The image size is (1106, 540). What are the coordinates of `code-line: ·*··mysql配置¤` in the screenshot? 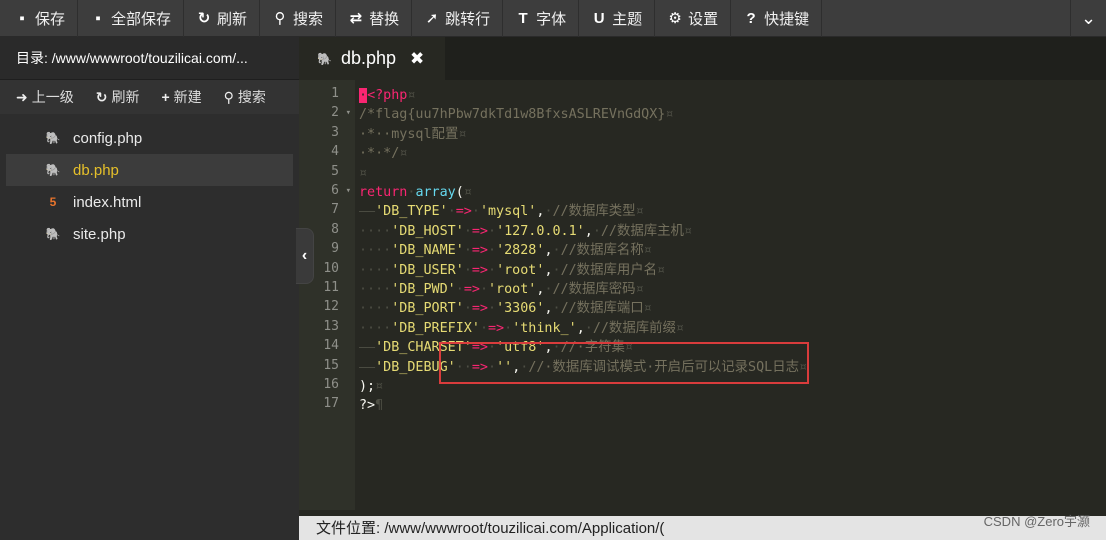 It's located at (412, 134).